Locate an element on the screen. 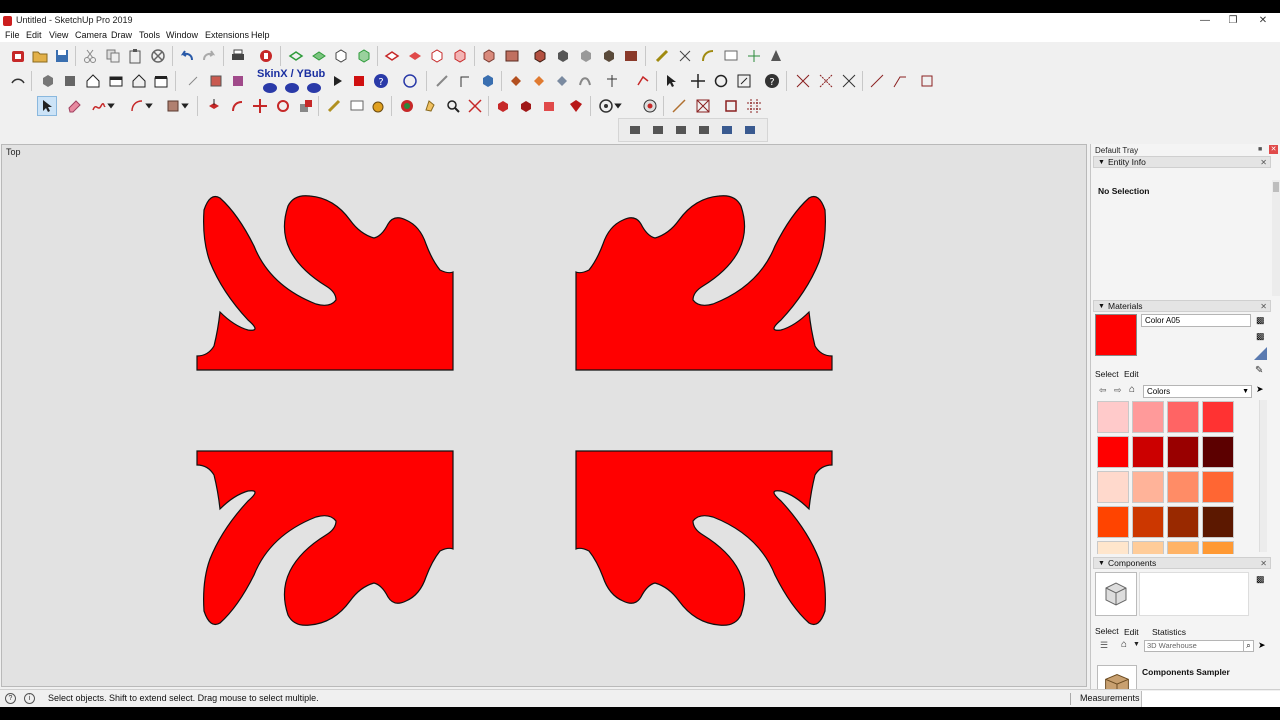 The height and width of the screenshot is (720, 1280). solid-tools-icon is located at coordinates (216, 81).